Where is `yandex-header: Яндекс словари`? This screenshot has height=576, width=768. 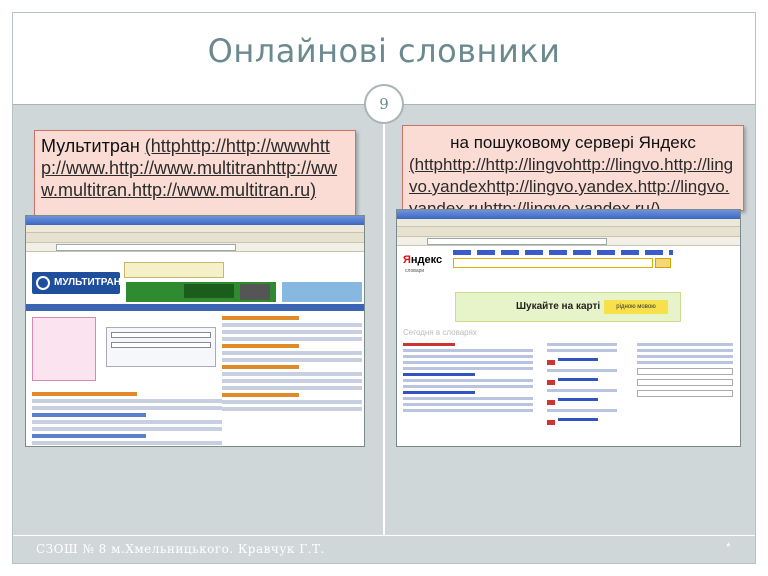 yandex-header: Яндекс словари is located at coordinates (568, 261).